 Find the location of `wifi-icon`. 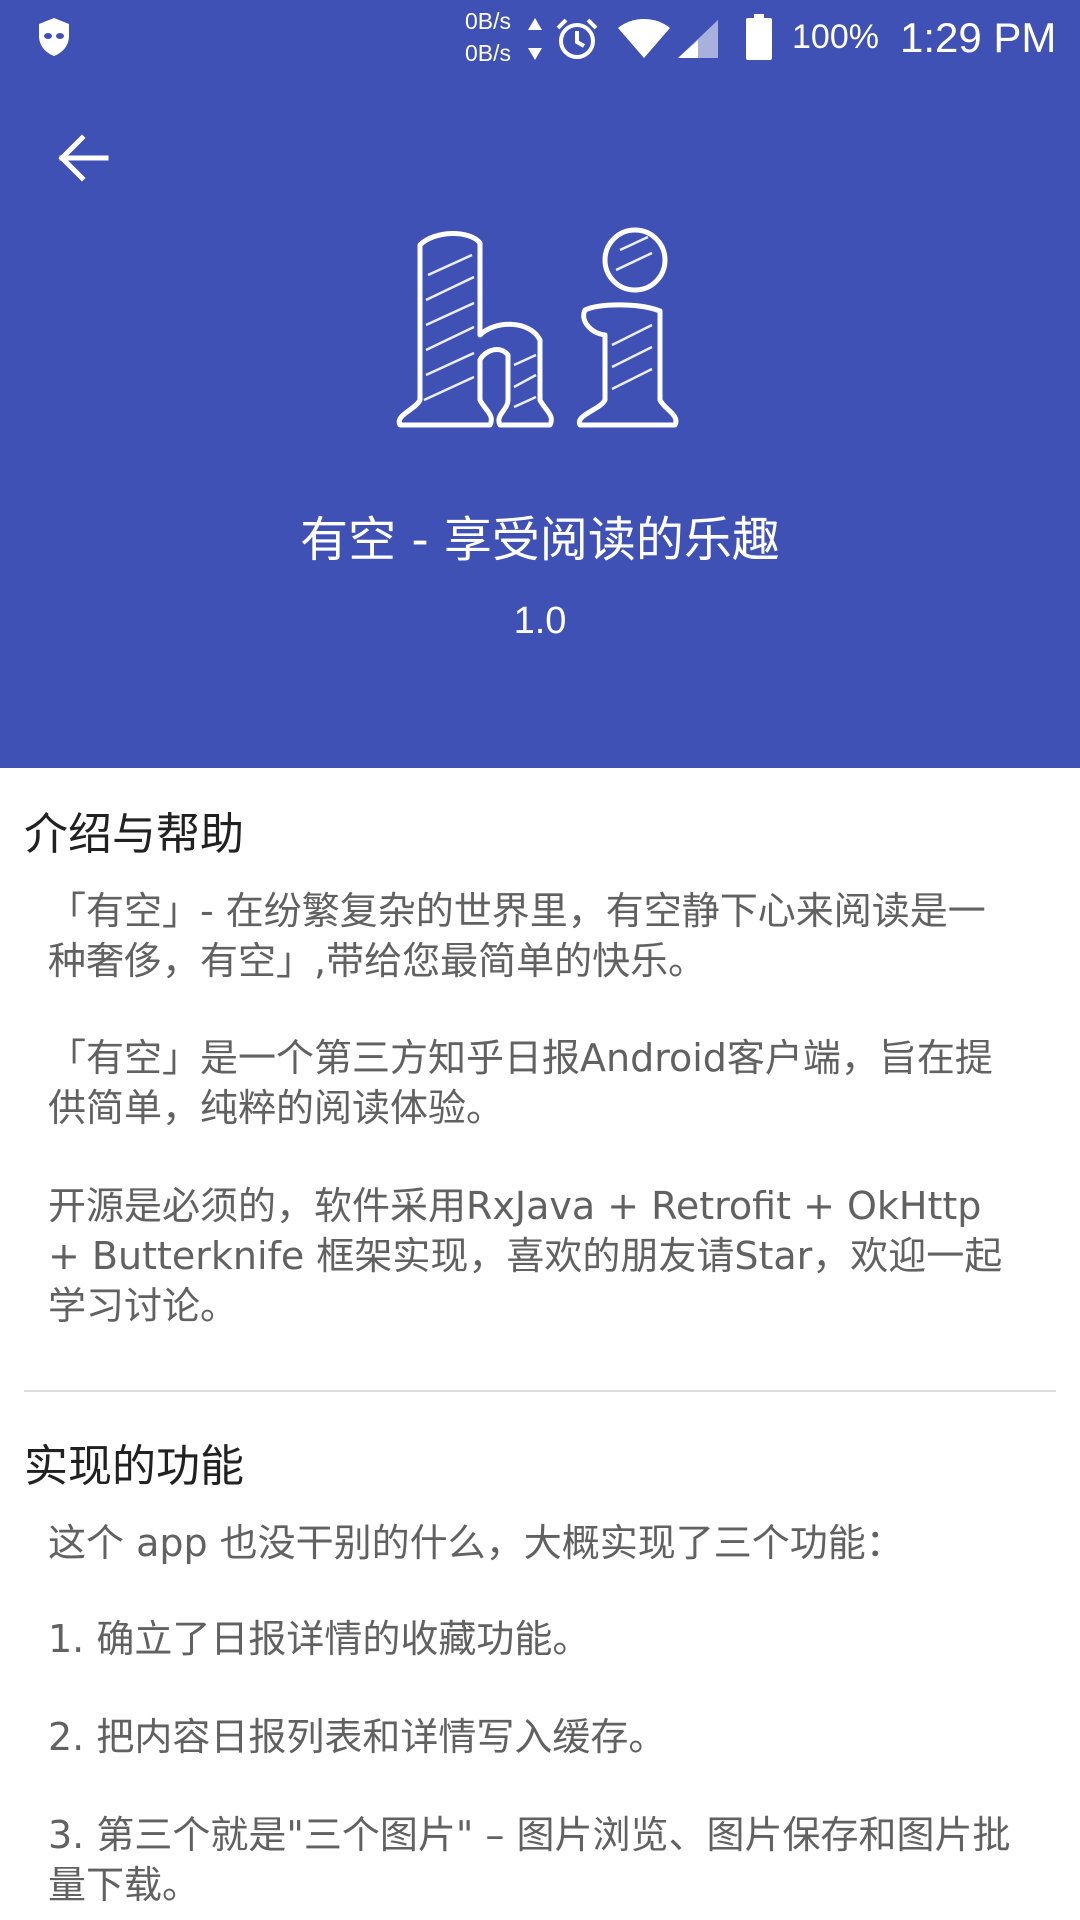

wifi-icon is located at coordinates (644, 38).